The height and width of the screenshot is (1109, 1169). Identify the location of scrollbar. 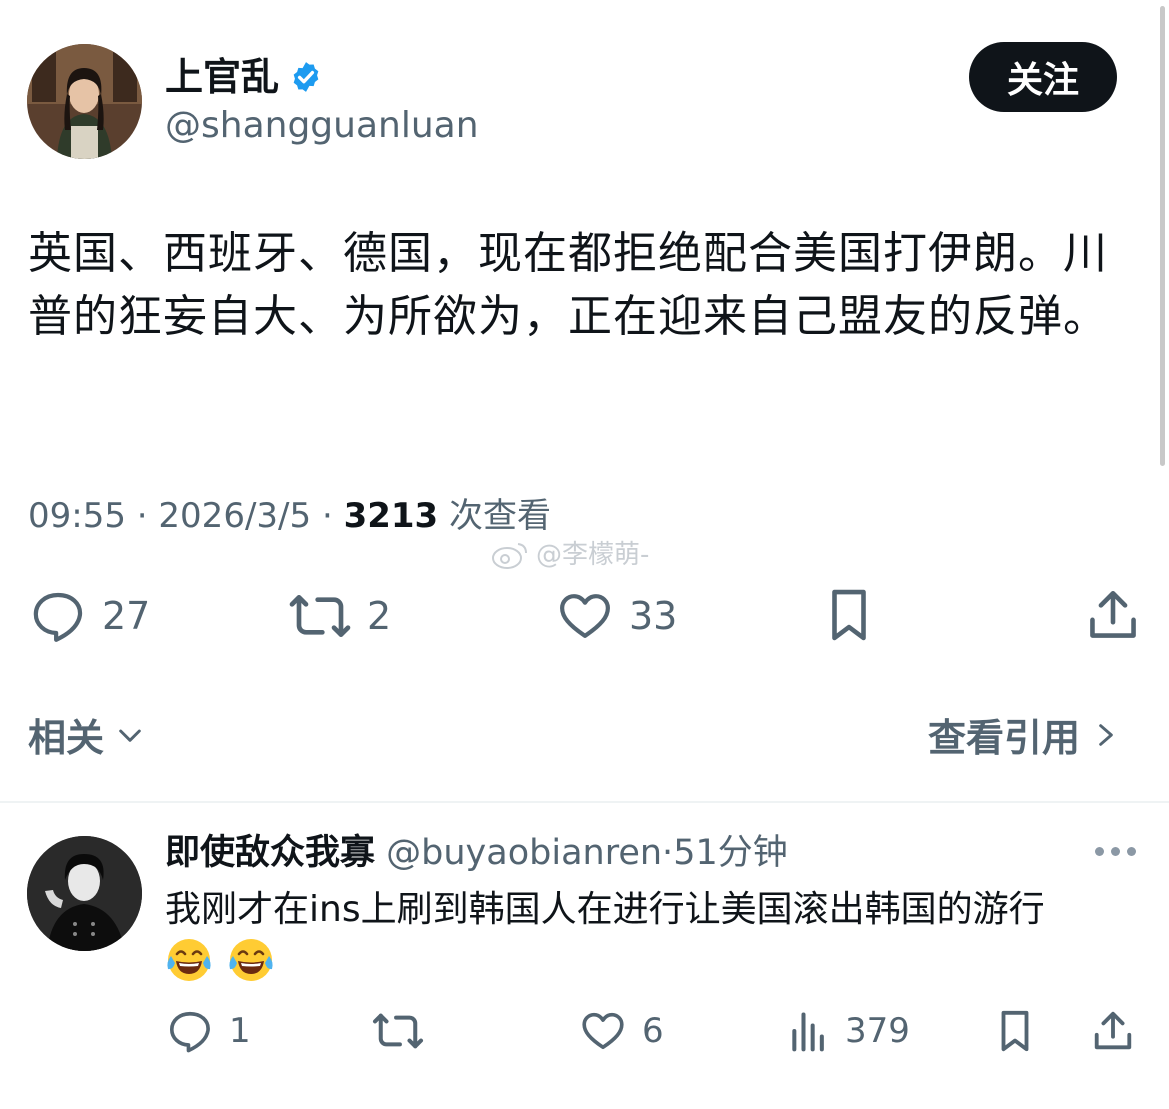
(1162, 236).